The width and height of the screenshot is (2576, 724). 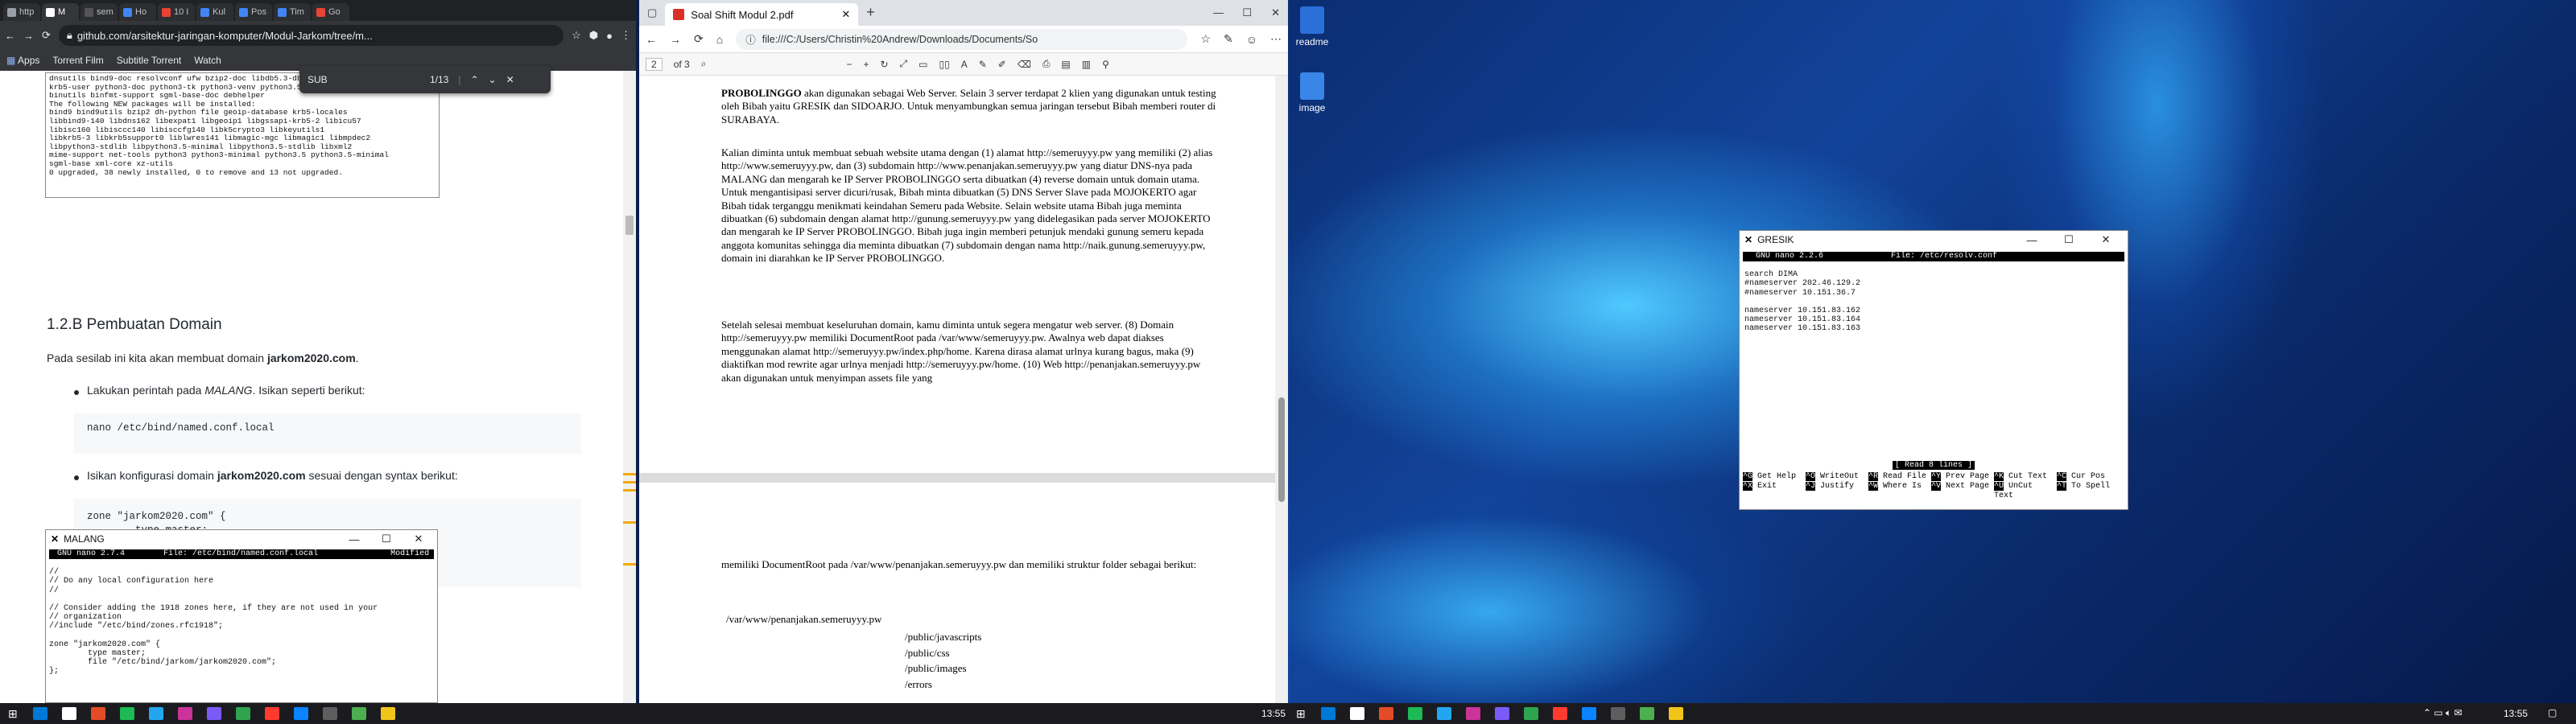 What do you see at coordinates (944, 64) in the screenshot?
I see `two-page-icon: ▯▯` at bounding box center [944, 64].